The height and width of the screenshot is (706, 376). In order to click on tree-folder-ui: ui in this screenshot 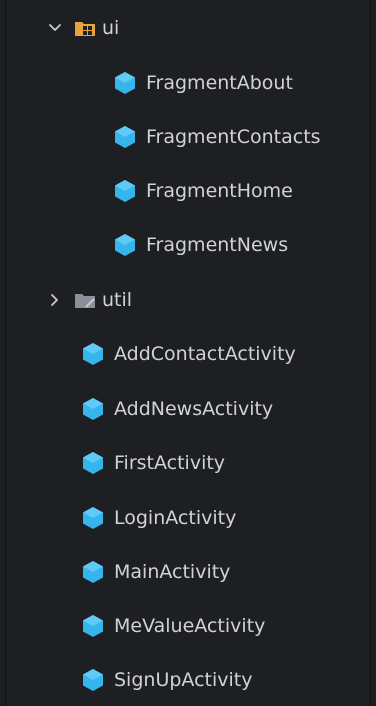, I will do `click(83, 28)`.